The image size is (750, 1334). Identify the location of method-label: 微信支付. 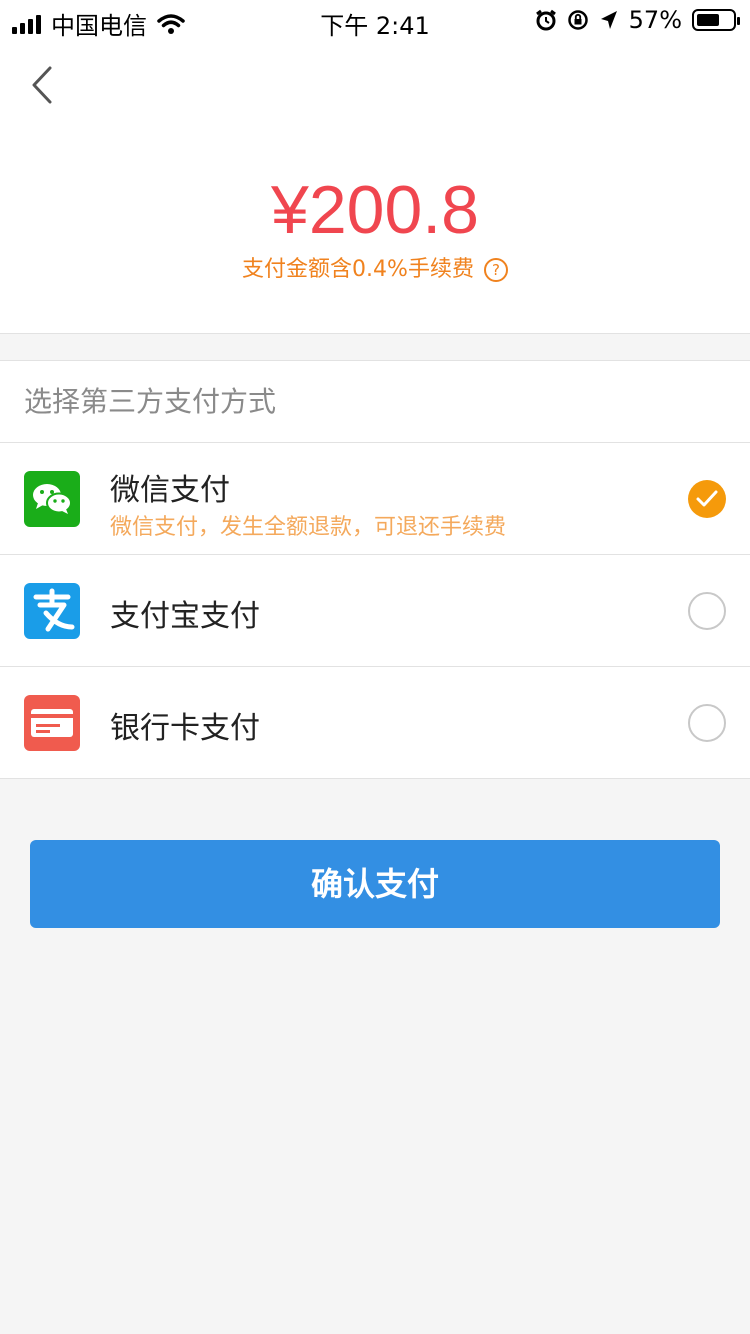
(170, 490).